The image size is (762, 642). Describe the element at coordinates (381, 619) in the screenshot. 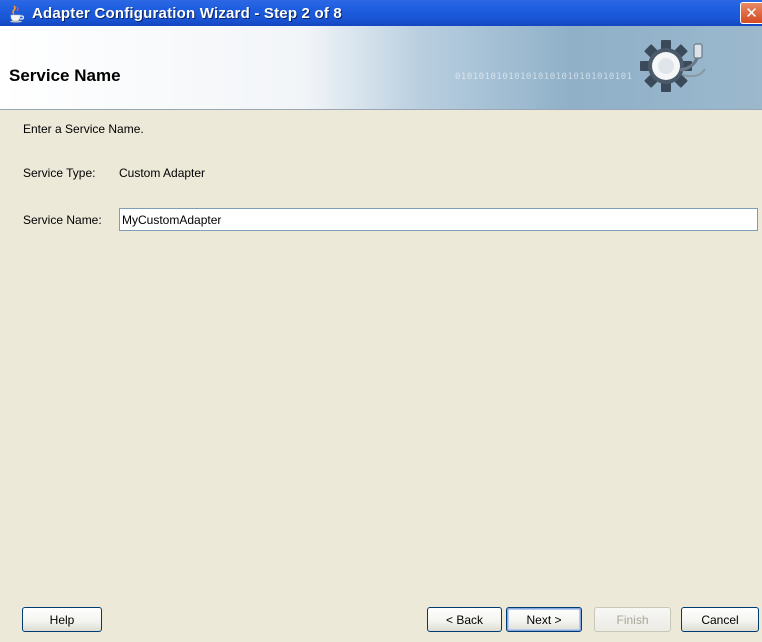

I see `button-bar: Help < Back Next > Finish Cancel` at that location.